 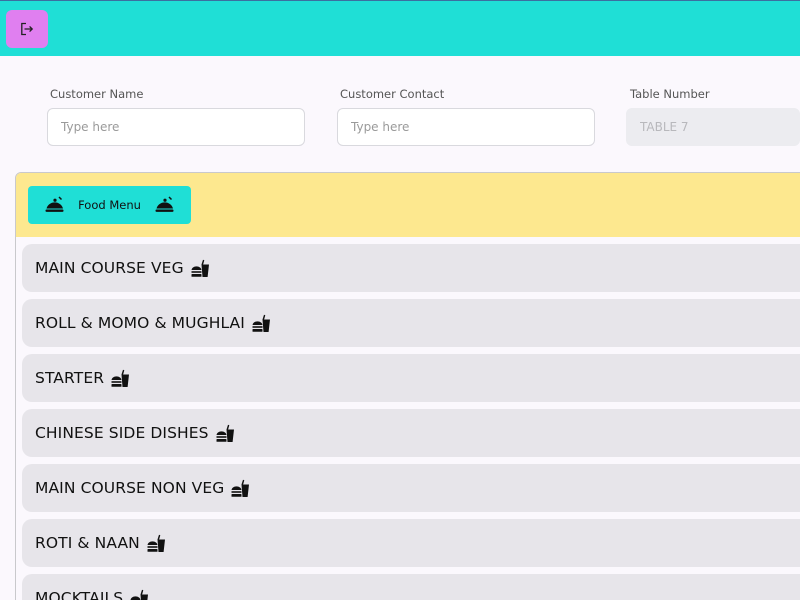 What do you see at coordinates (466, 127) in the screenshot?
I see `customer-contact-input` at bounding box center [466, 127].